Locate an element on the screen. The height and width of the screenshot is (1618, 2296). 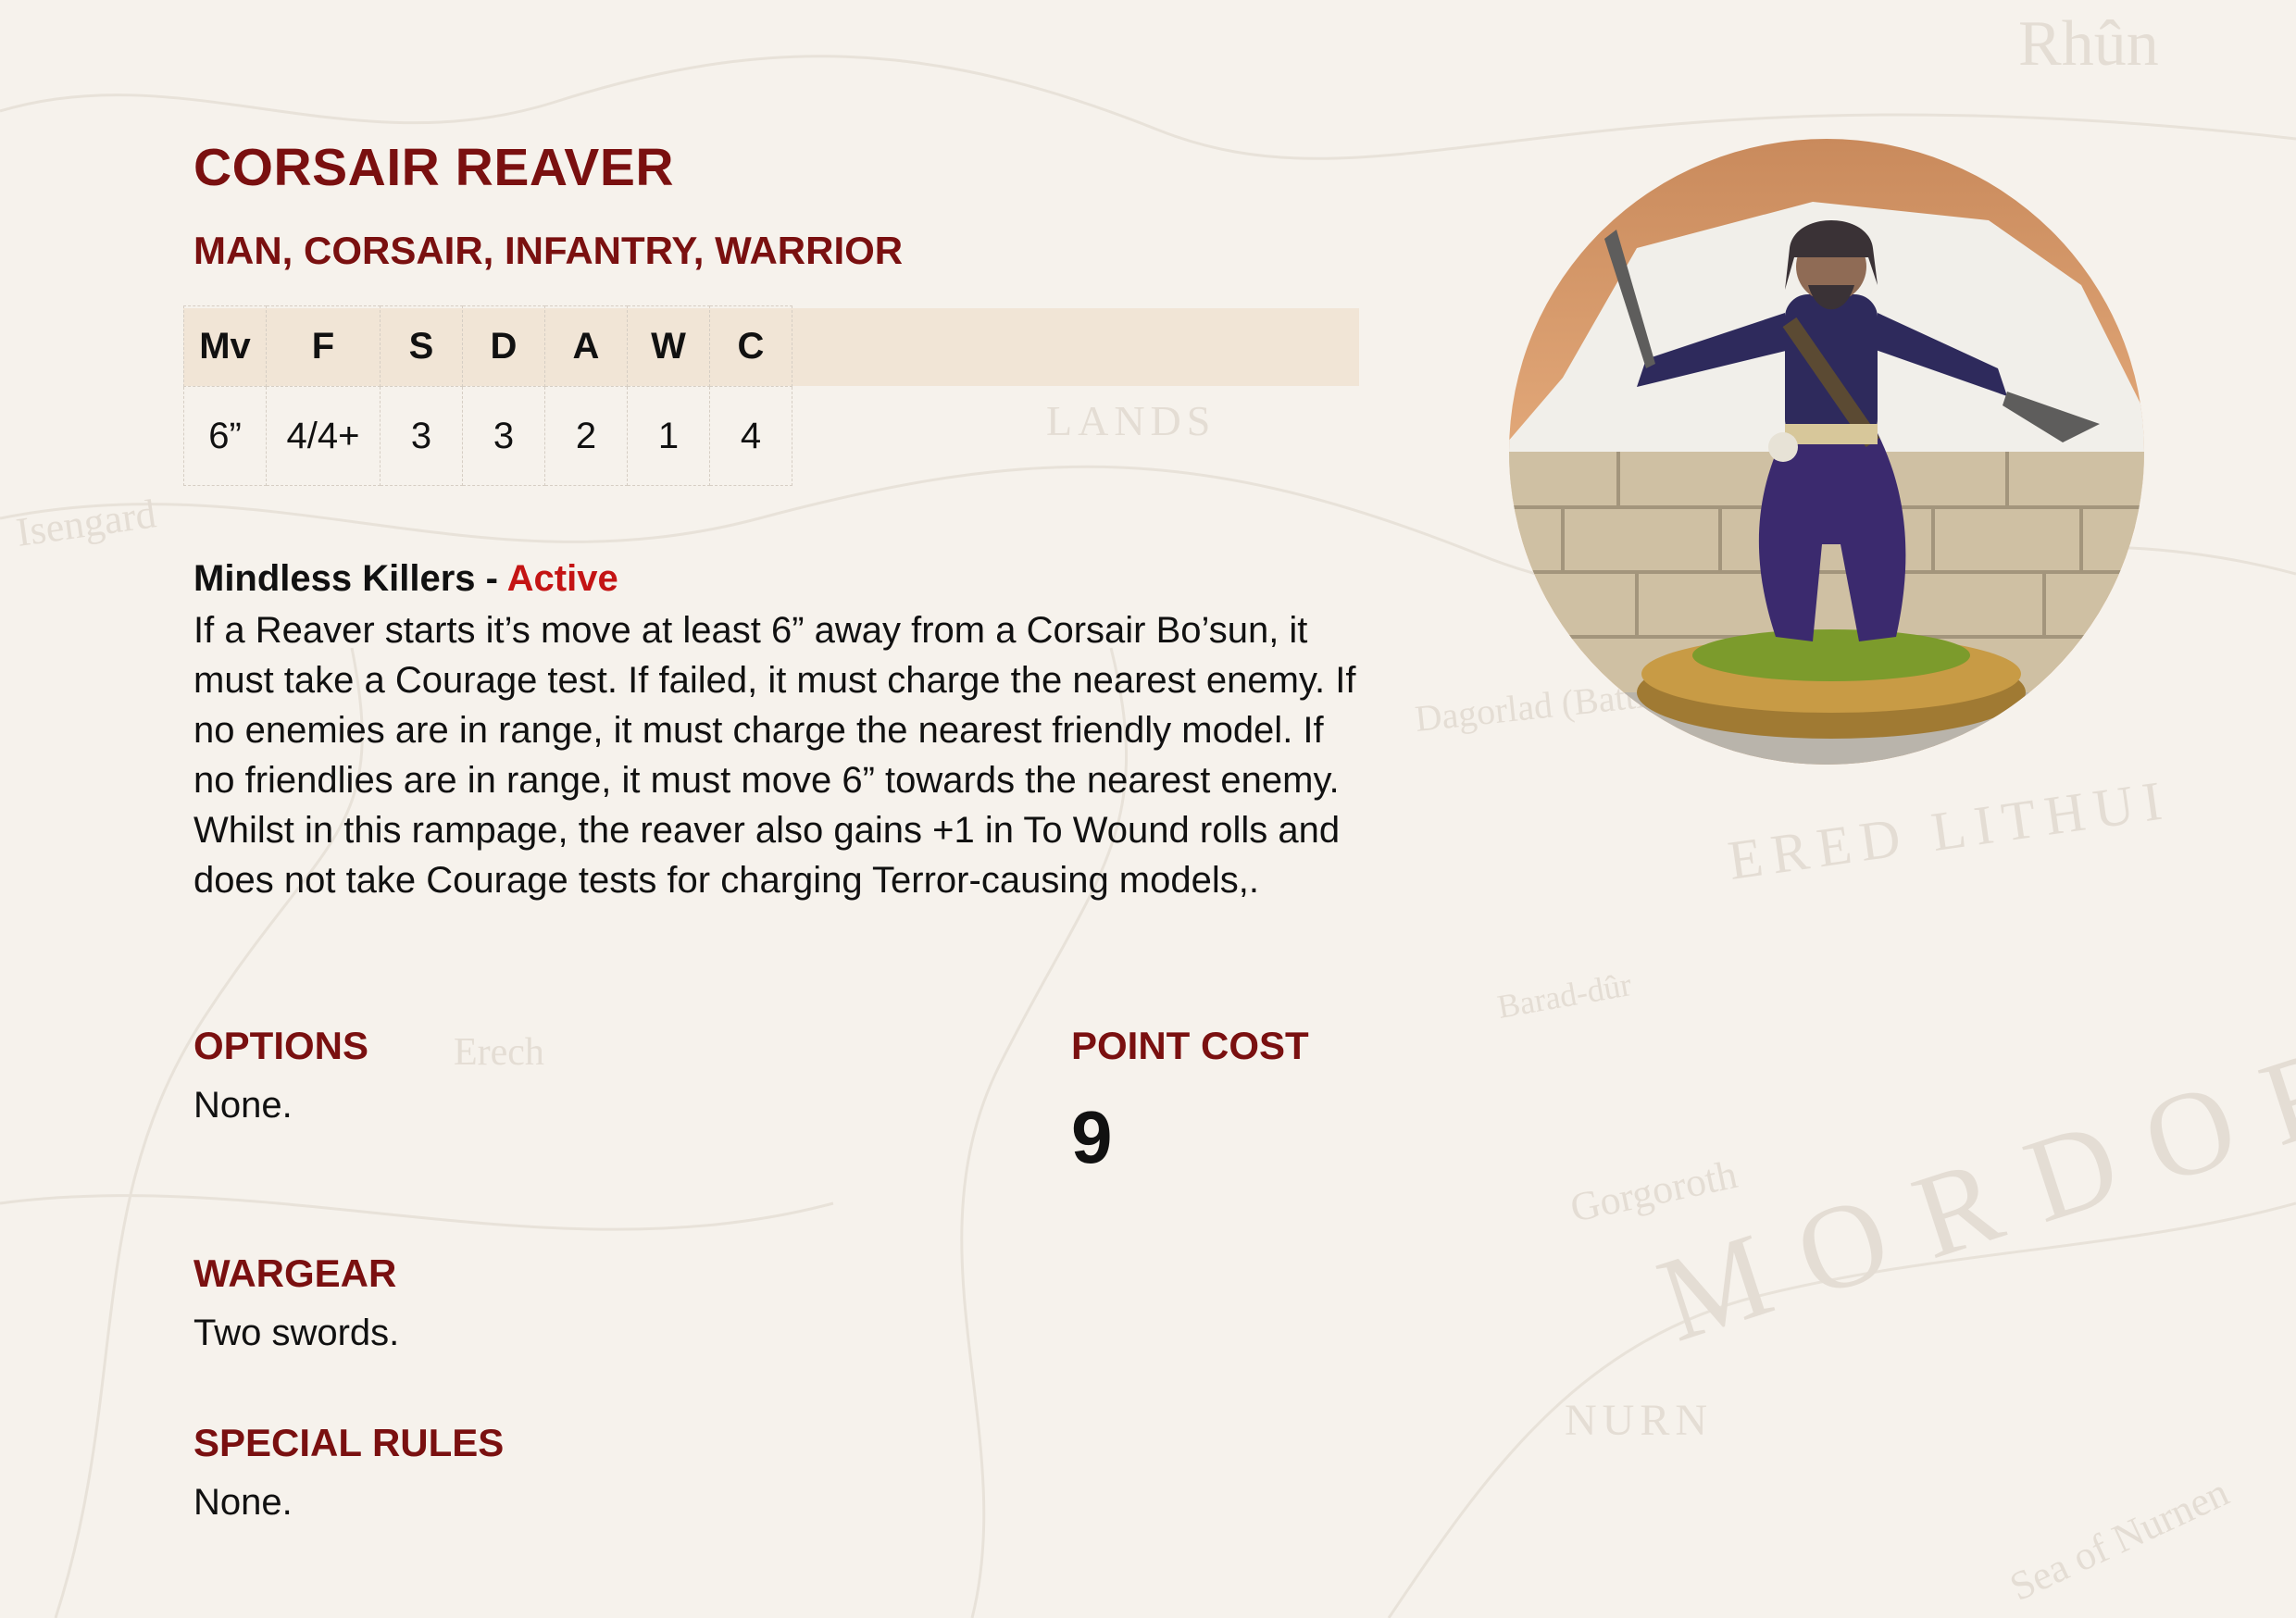
unit-name: CORSAIR REAVER is located at coordinates (433, 167).